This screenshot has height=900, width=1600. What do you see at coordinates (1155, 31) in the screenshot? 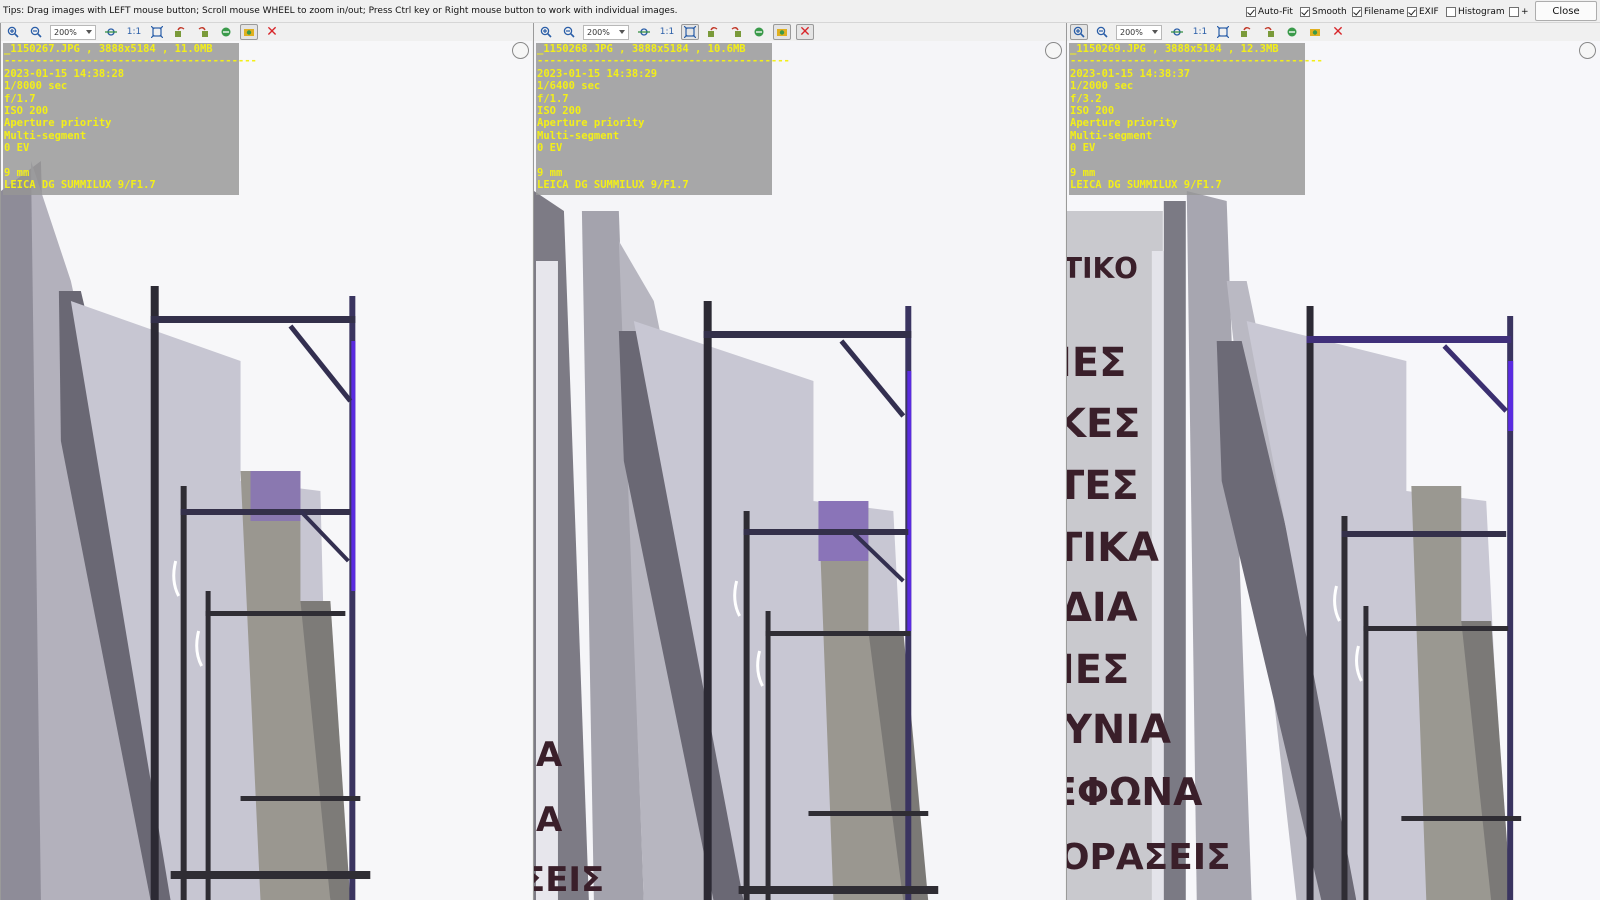
I see `chevron-down-icon` at bounding box center [1155, 31].